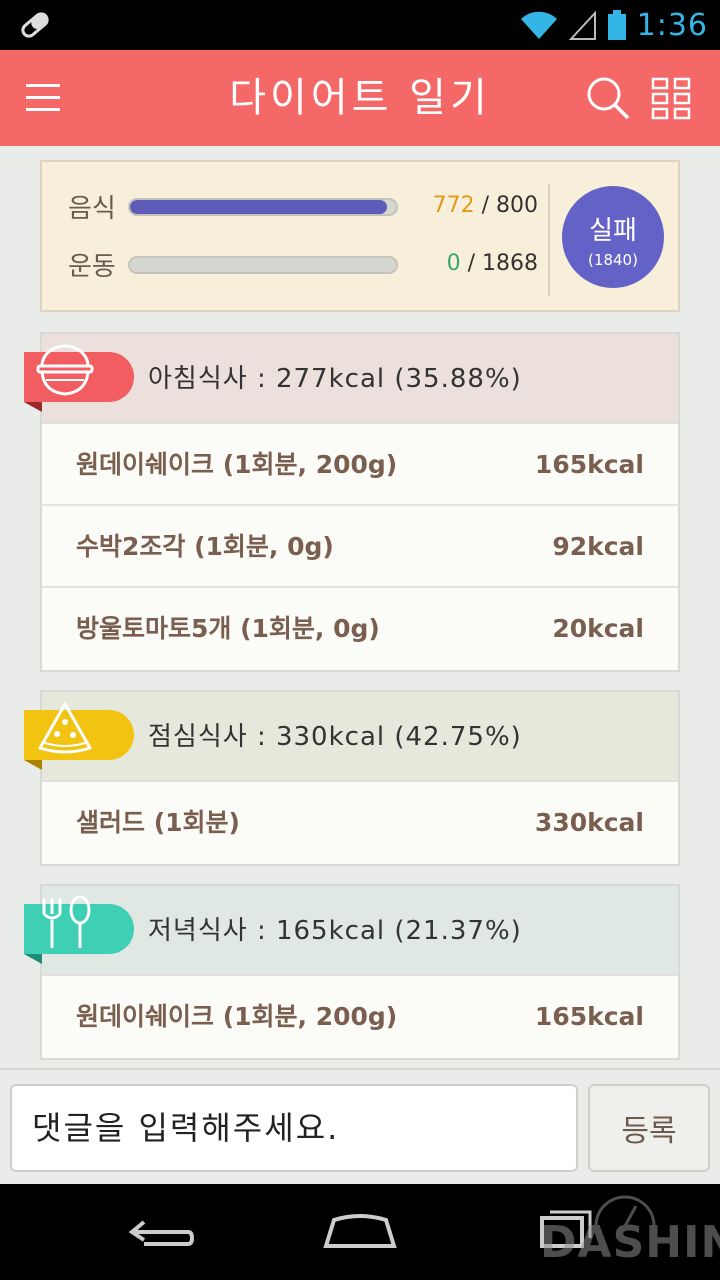  I want to click on meal-header: 저녁식사 : 165kcal (21.37%), so click(351, 931).